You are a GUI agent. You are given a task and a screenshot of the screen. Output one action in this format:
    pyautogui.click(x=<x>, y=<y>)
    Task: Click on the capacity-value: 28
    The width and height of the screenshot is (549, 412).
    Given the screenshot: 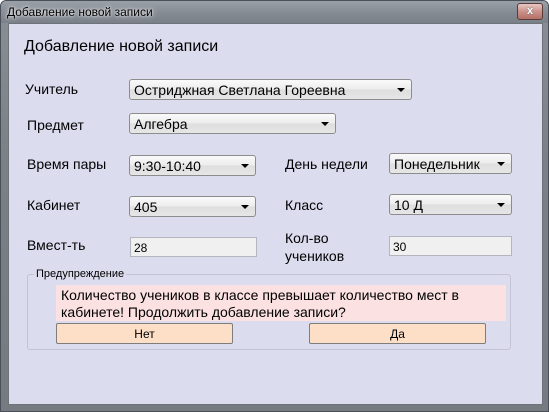 What is the action you would take?
    pyautogui.click(x=141, y=248)
    